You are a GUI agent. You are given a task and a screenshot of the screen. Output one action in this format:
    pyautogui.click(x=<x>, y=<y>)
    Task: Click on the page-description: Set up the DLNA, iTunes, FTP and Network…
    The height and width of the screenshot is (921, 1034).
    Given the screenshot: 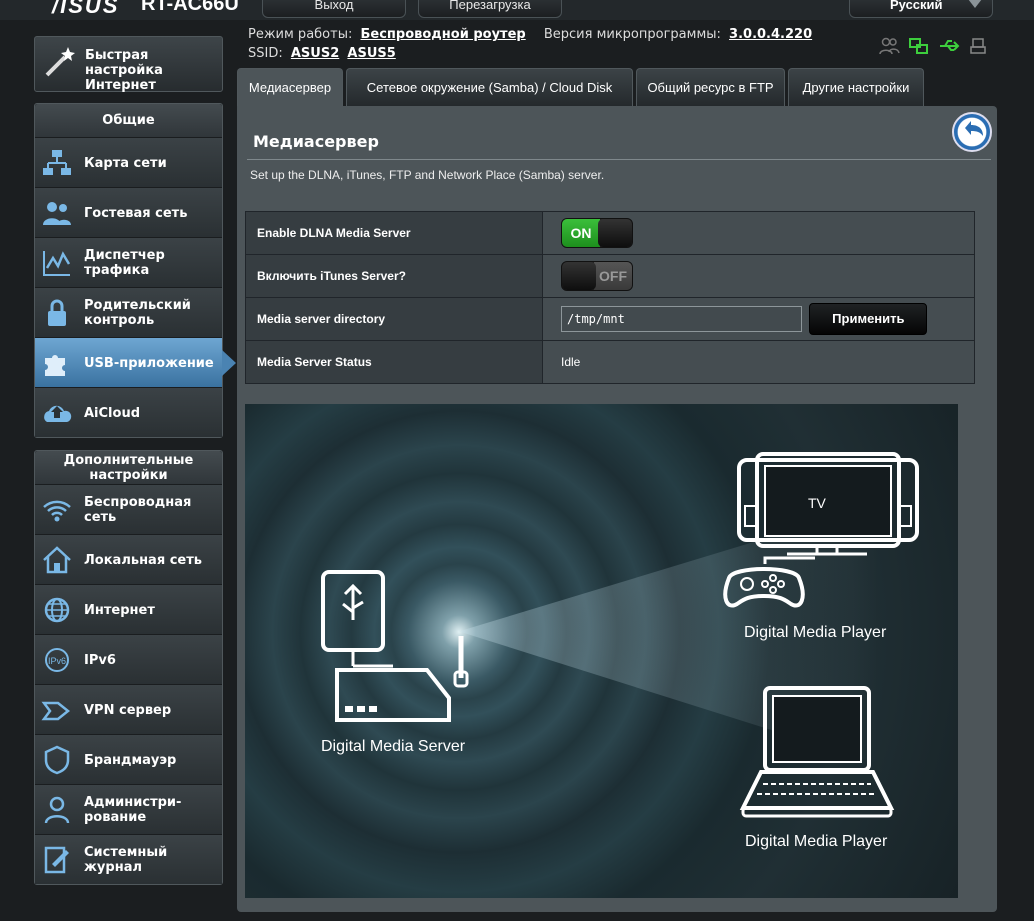 What is the action you would take?
    pyautogui.click(x=427, y=175)
    